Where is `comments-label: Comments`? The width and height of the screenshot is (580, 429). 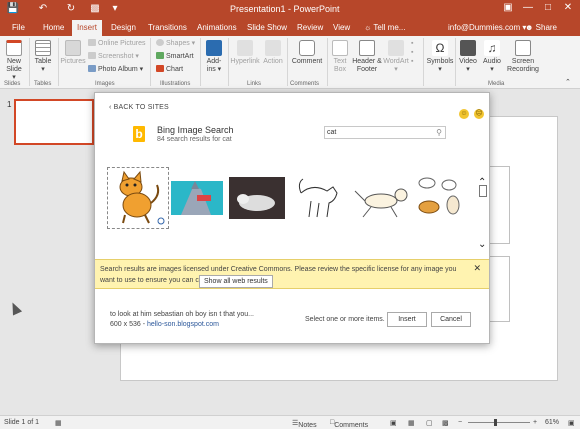
comments-label: Comments is located at coordinates (351, 425).